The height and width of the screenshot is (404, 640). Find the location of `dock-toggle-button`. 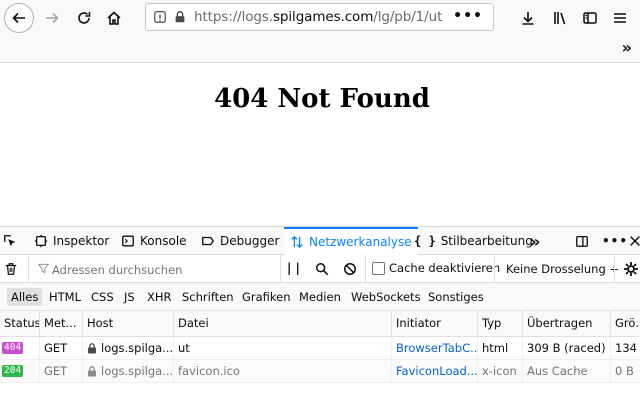

dock-toggle-button is located at coordinates (584, 241).